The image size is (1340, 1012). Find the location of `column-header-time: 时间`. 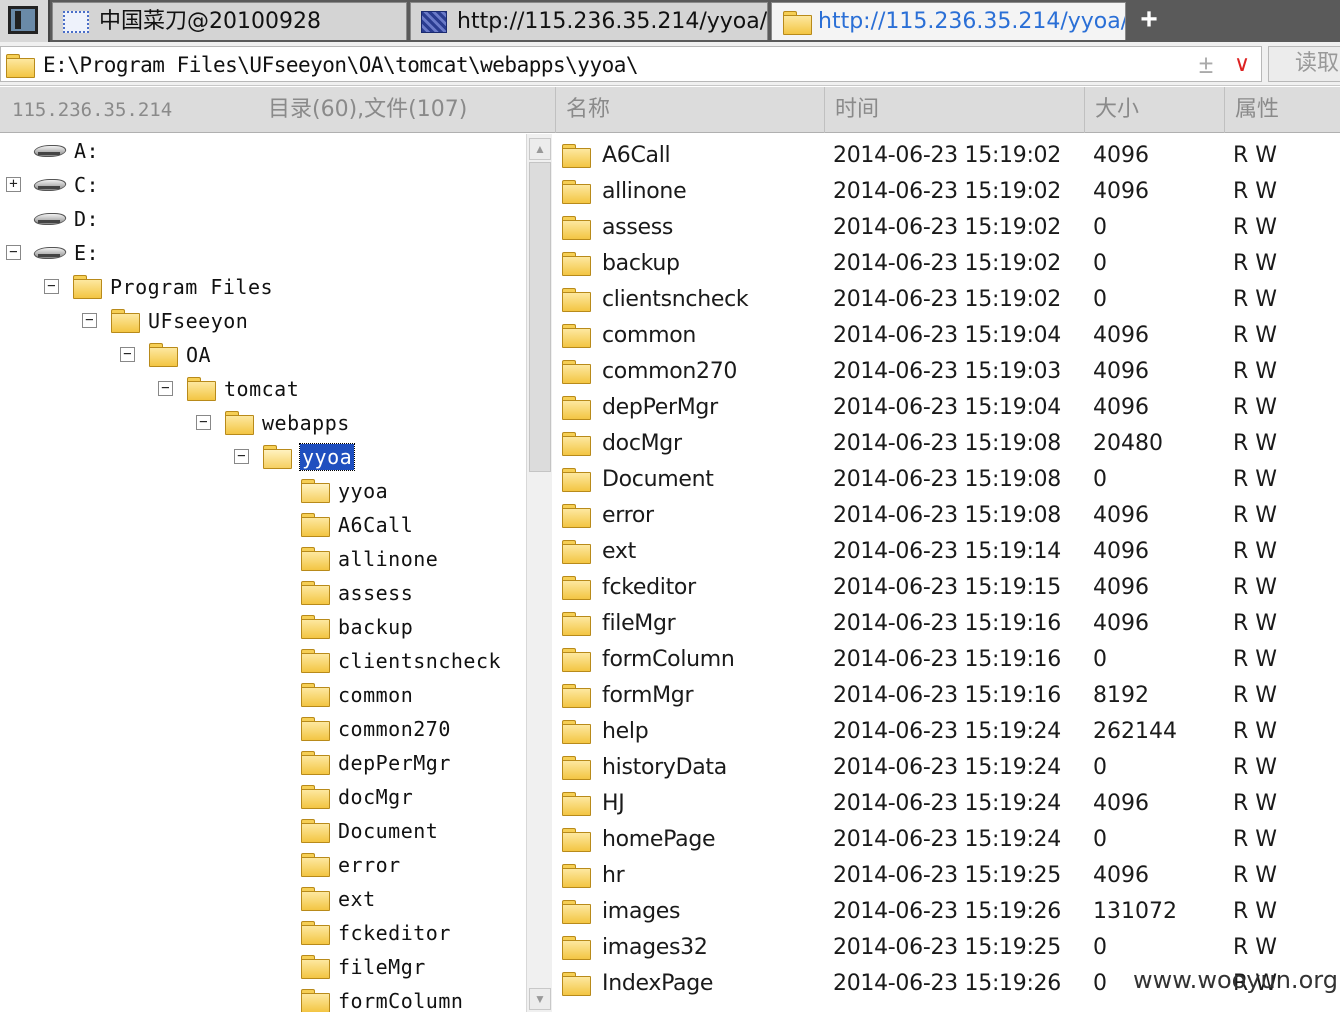

column-header-time: 时间 is located at coordinates (954, 110).